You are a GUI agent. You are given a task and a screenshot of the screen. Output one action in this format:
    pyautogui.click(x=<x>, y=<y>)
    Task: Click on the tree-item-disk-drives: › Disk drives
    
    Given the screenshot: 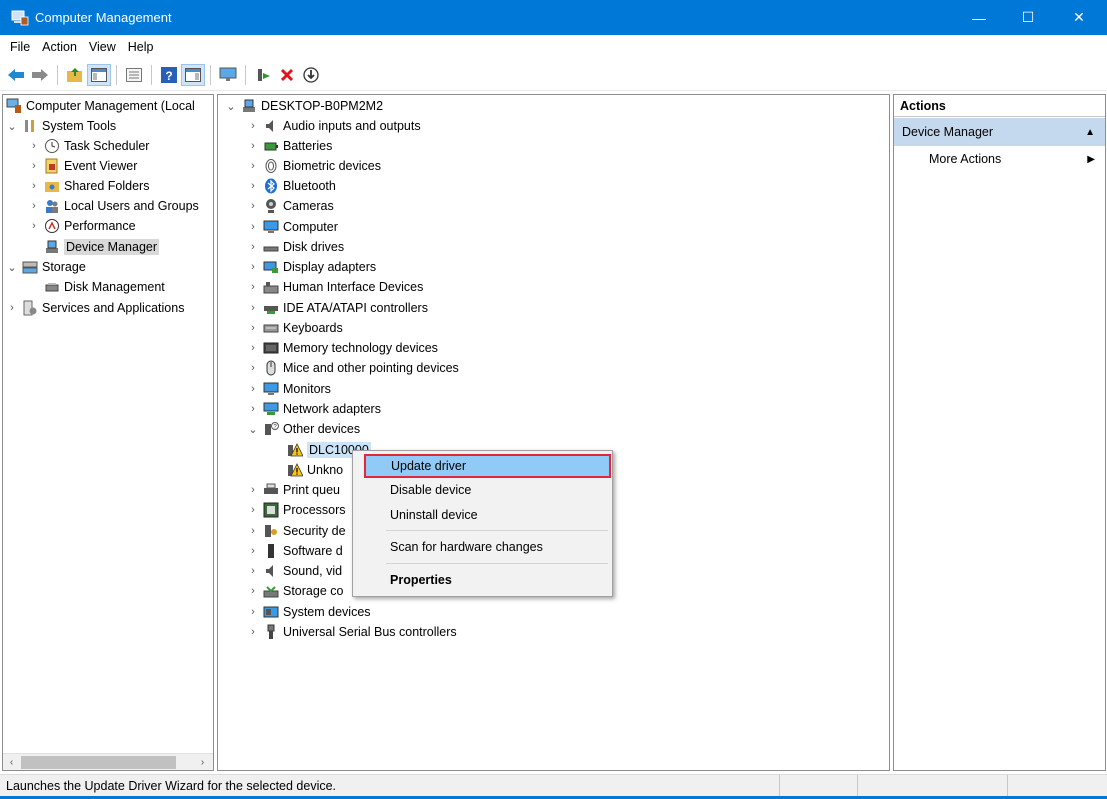 What is the action you would take?
    pyautogui.click(x=295, y=247)
    